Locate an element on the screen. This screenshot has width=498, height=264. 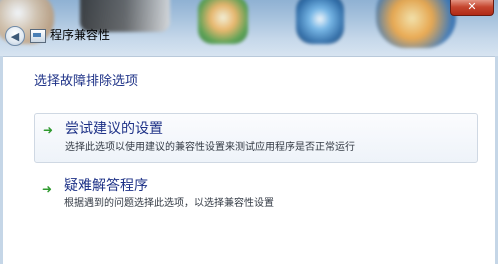
close-button: ✕ is located at coordinates (472, 8).